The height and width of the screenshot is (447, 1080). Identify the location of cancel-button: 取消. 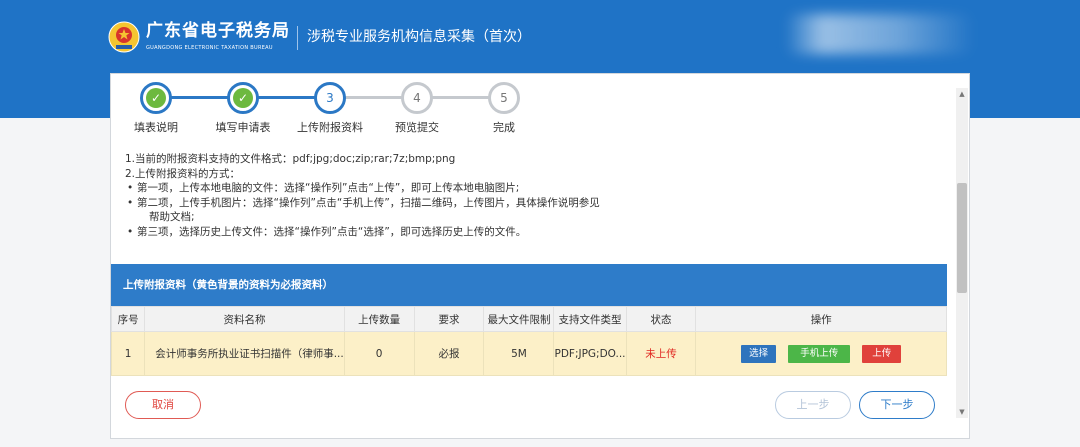
(163, 405).